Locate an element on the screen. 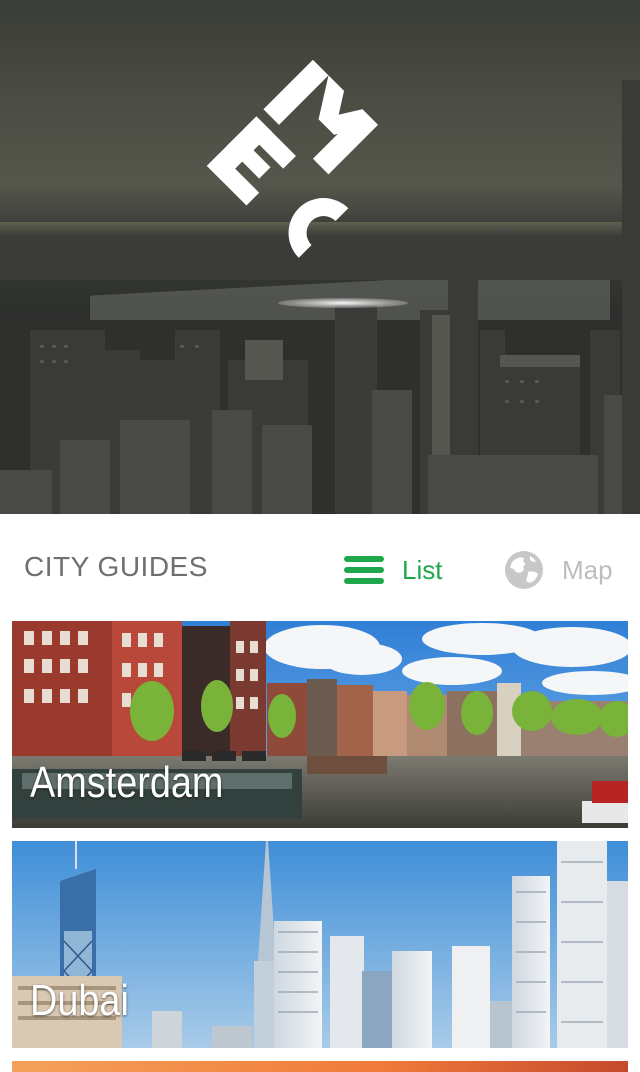 The width and height of the screenshot is (640, 1072). map-view-label: Map is located at coordinates (587, 569).